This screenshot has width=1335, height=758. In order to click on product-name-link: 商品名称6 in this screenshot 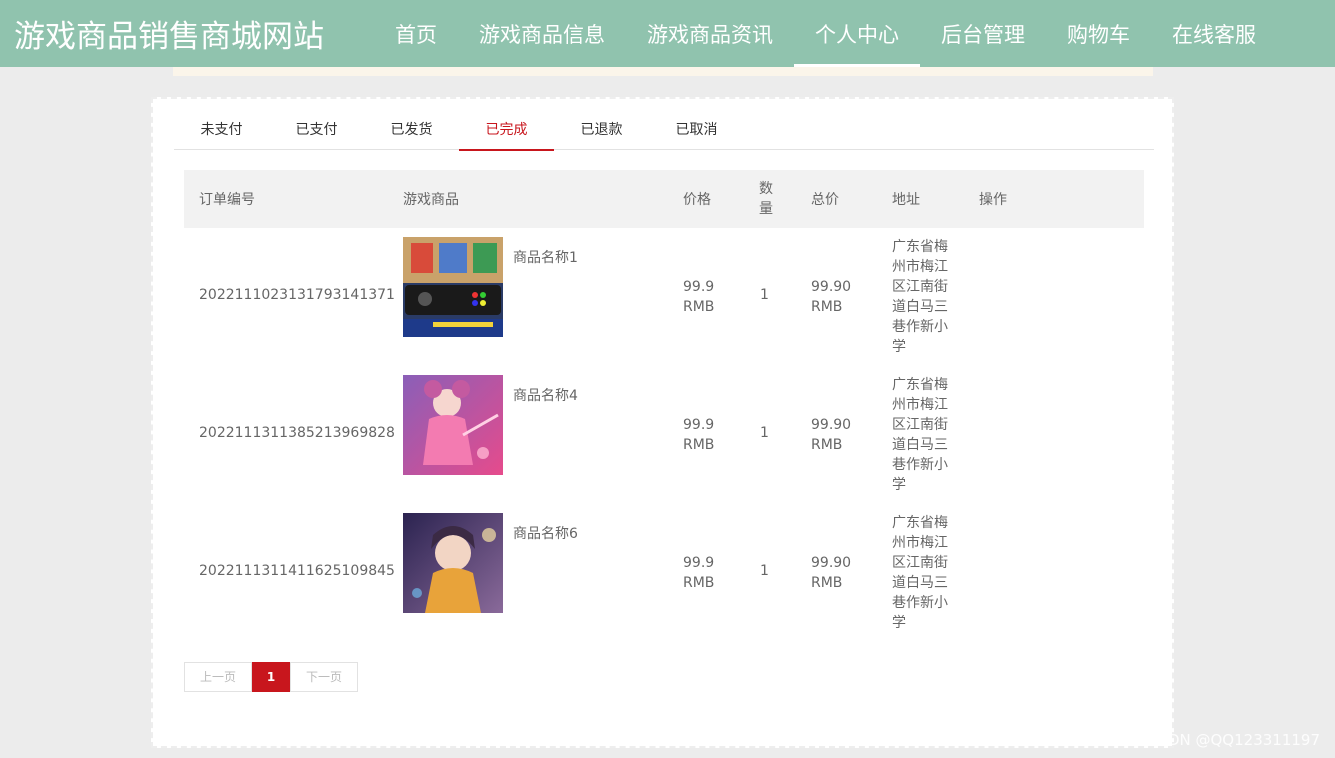, I will do `click(545, 533)`.